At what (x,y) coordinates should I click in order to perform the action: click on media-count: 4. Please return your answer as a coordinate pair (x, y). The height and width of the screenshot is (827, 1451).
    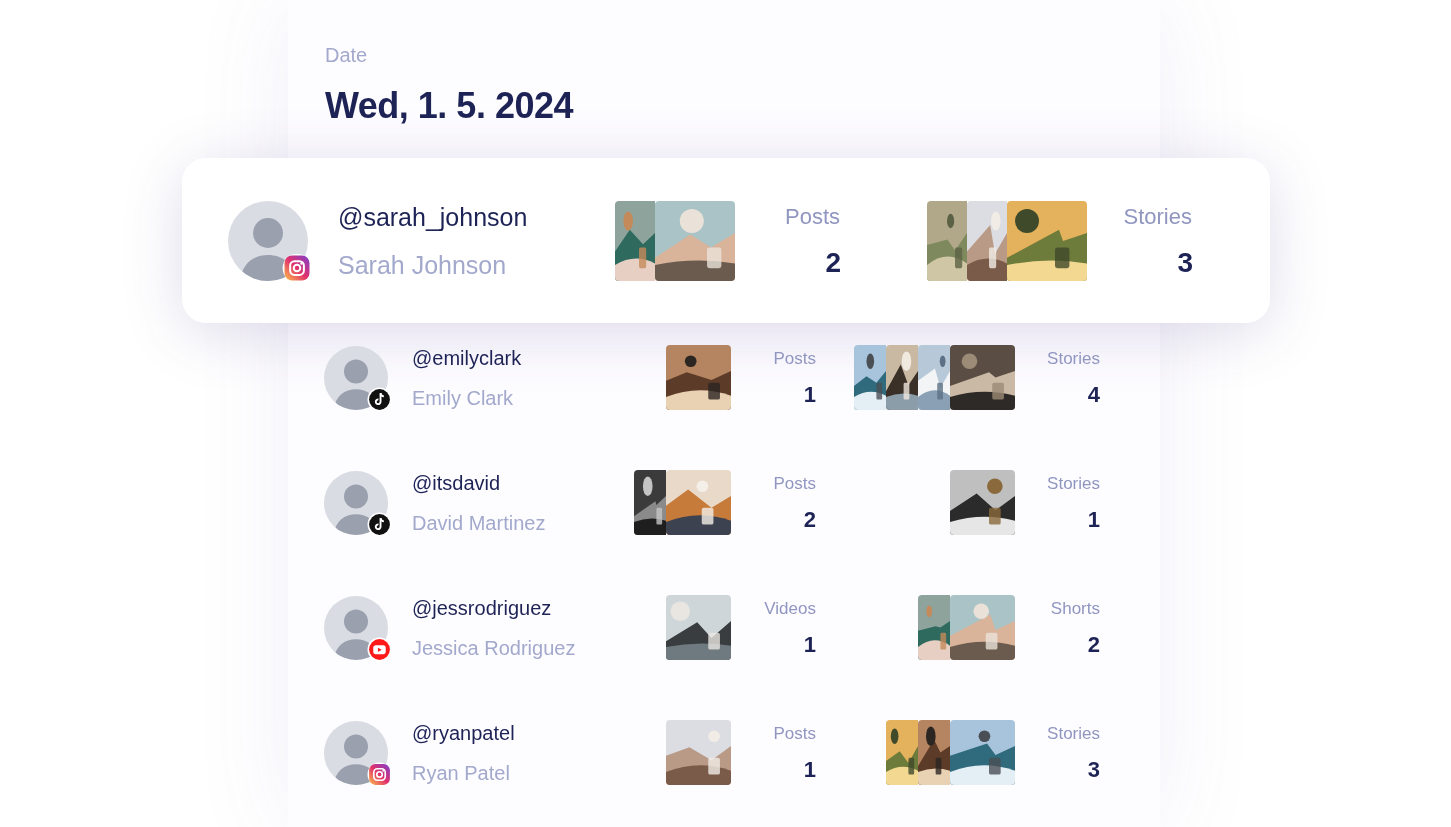
    Looking at the image, I should click on (1093, 394).